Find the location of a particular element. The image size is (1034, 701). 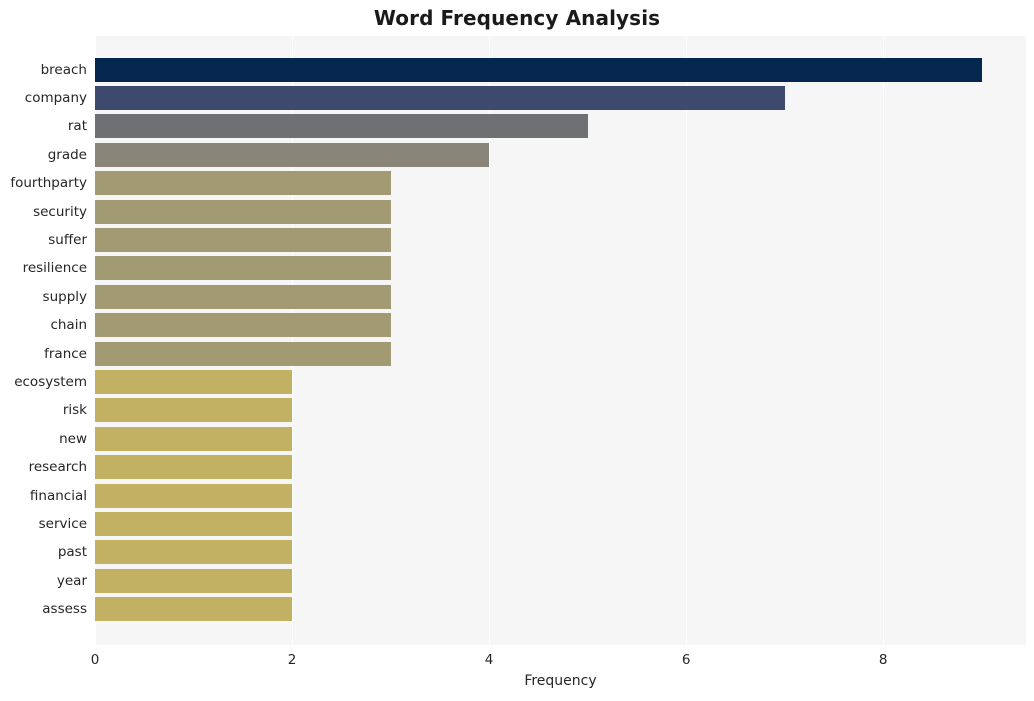

y-tick-label-fourthparty: fourthparty is located at coordinates (48, 183).